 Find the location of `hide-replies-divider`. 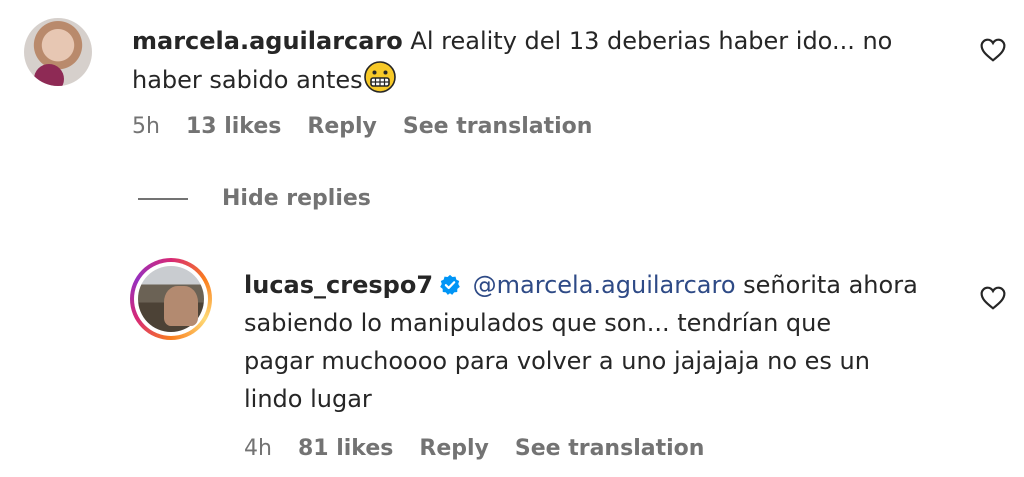

hide-replies-divider is located at coordinates (163, 198).